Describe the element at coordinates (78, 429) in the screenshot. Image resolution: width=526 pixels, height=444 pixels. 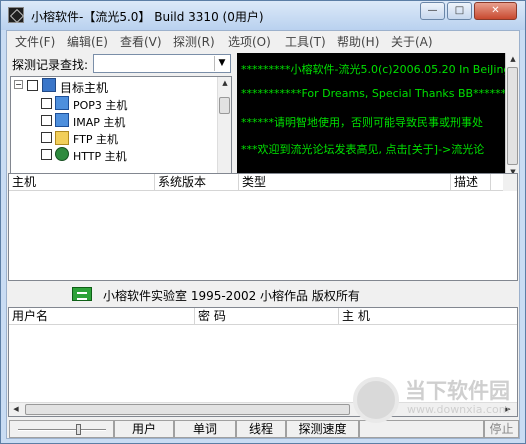
I see `slider-thumb` at that location.